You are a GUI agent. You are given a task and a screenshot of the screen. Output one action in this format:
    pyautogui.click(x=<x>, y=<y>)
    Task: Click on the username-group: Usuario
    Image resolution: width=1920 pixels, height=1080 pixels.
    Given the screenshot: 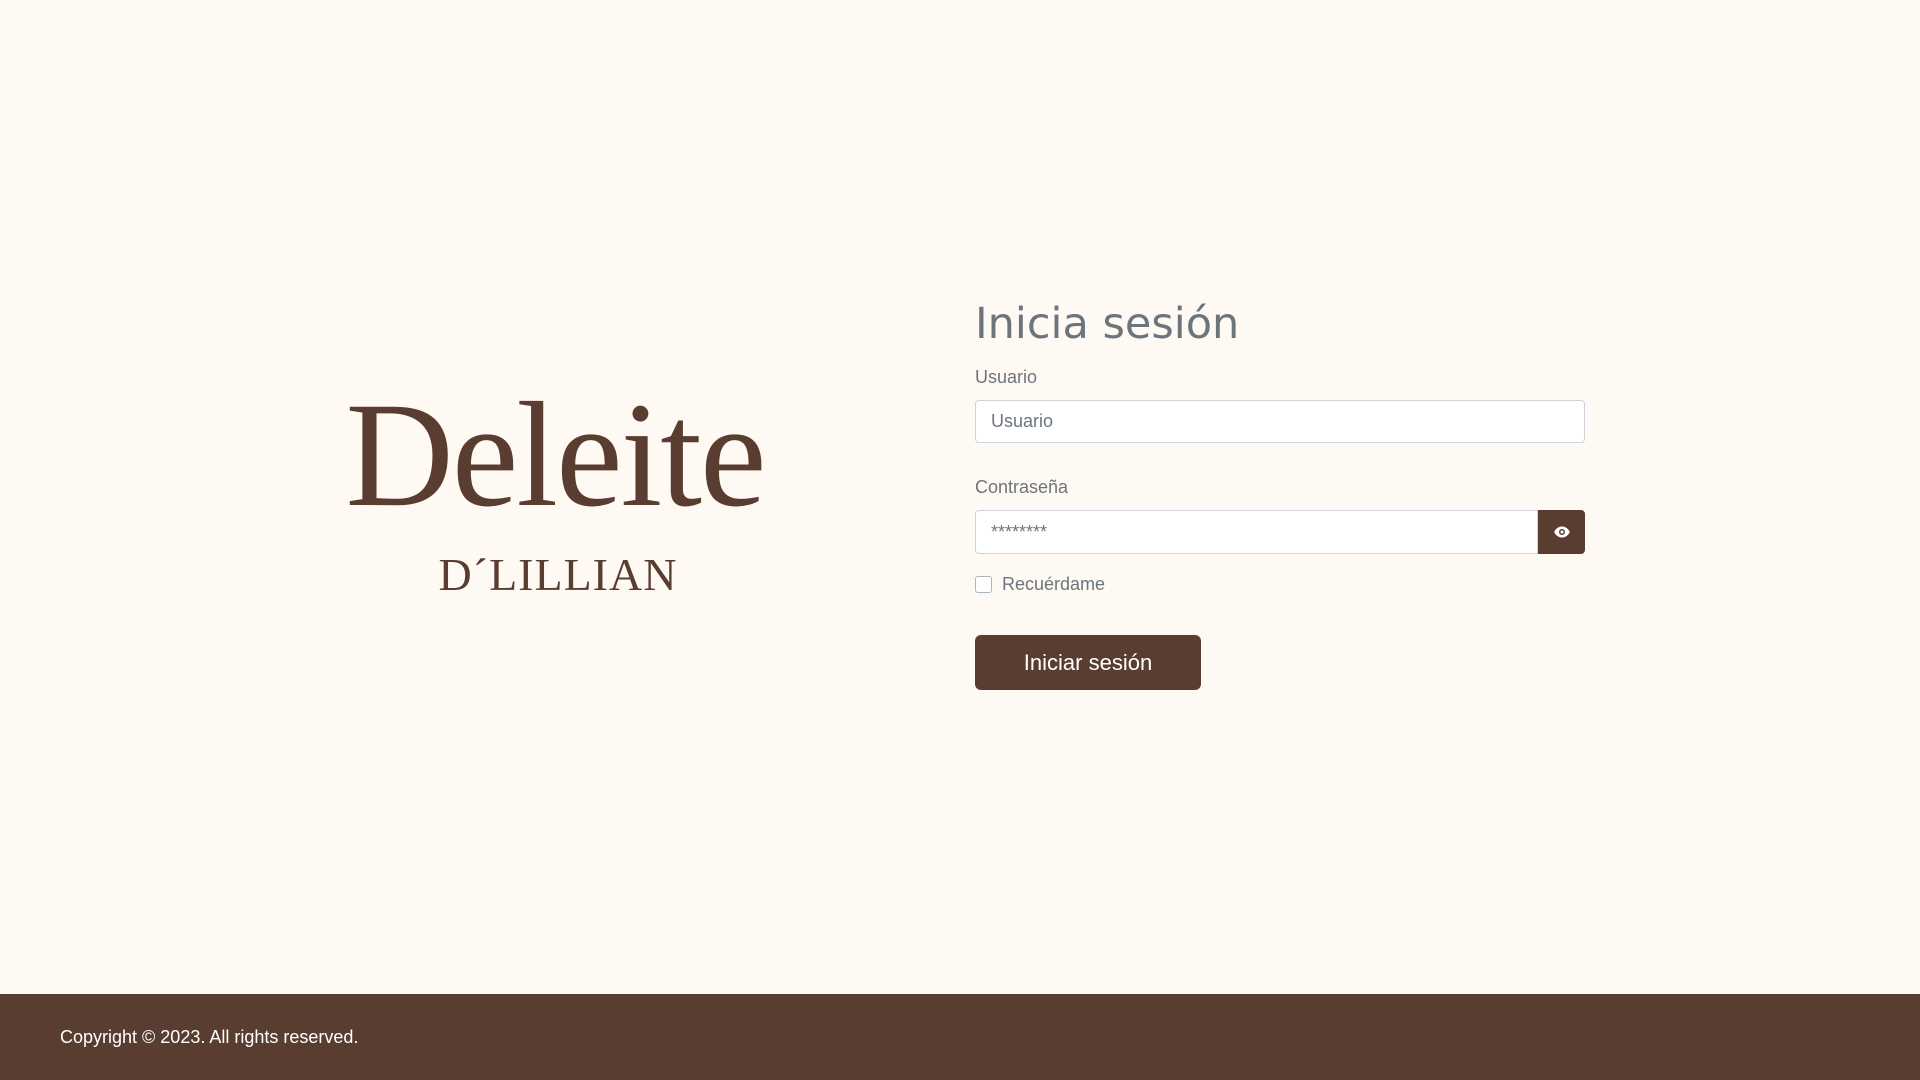 What is the action you would take?
    pyautogui.click(x=1280, y=405)
    